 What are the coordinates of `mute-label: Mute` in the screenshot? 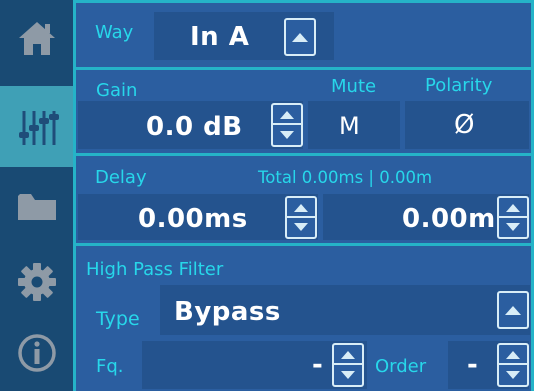 It's located at (354, 86).